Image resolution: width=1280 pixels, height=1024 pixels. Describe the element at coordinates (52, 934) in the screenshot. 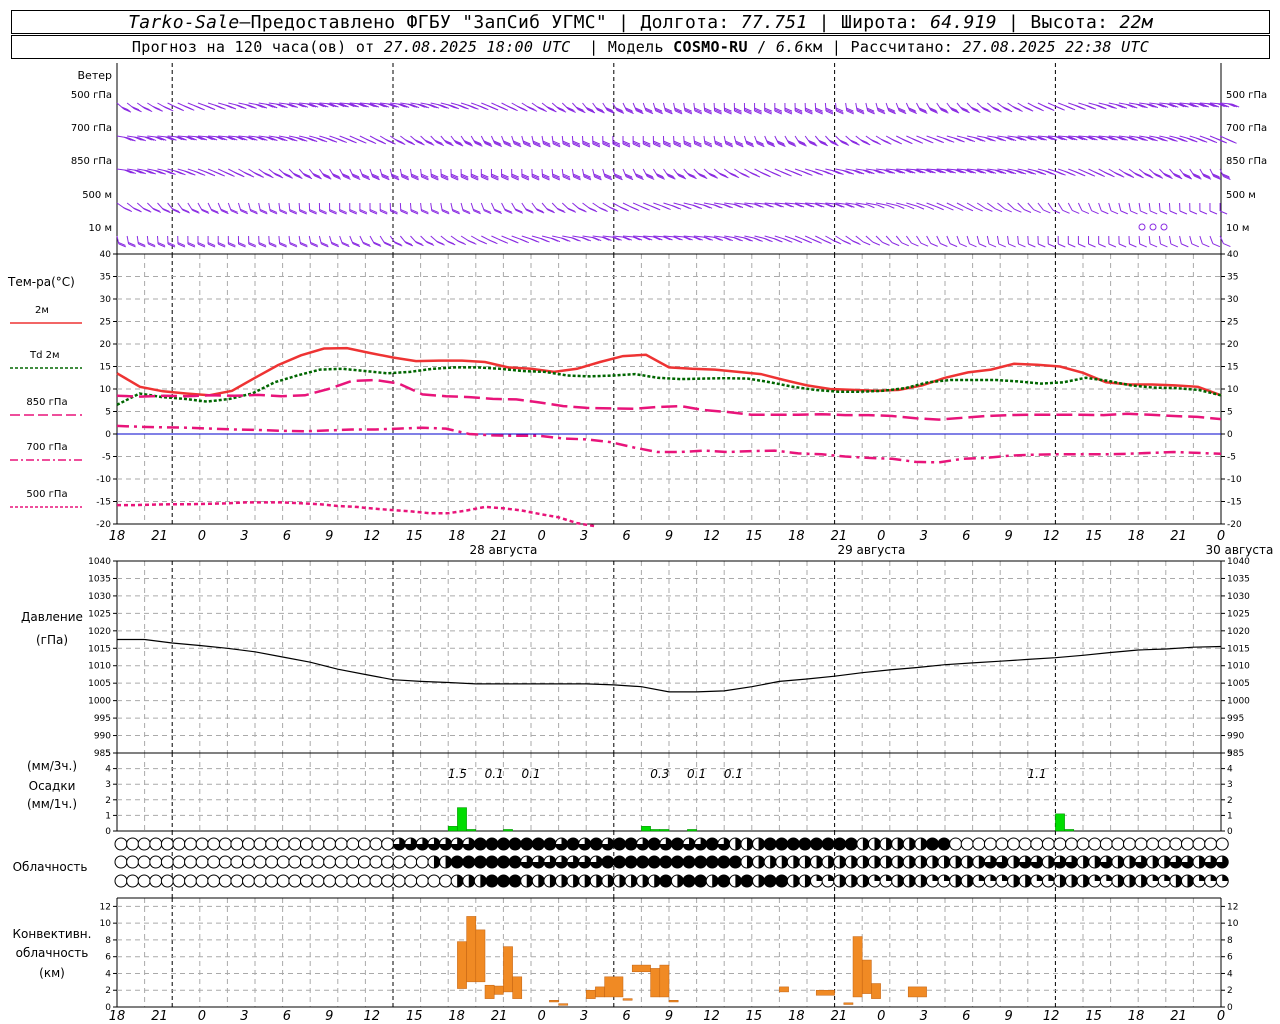

I see `conv-title-1: Конвективн.` at that location.